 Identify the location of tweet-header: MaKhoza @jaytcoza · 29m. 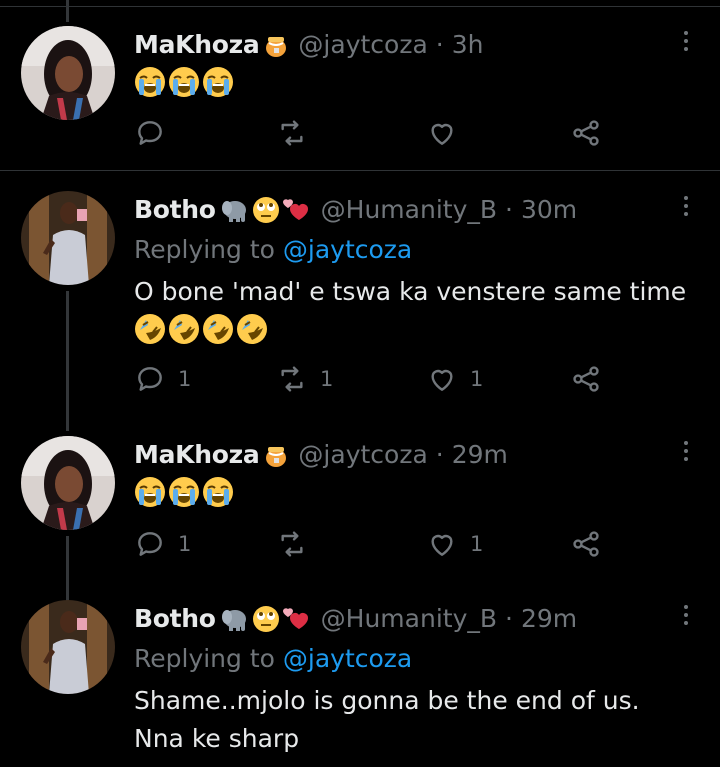
(321, 455).